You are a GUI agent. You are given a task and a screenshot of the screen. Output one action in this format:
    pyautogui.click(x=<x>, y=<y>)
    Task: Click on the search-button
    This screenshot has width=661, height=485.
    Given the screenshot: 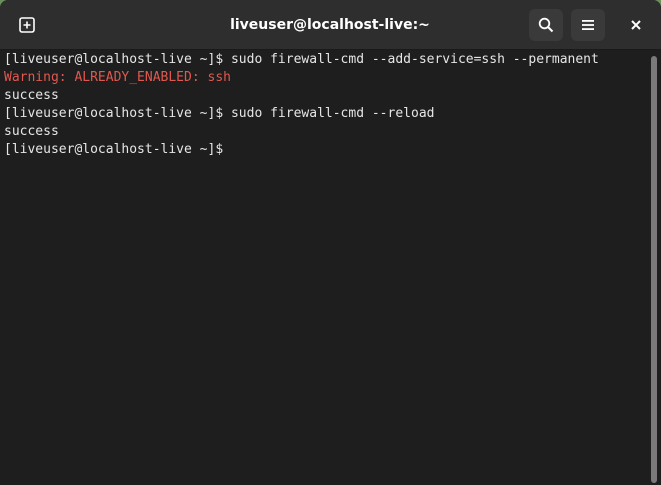 What is the action you would take?
    pyautogui.click(x=546, y=25)
    